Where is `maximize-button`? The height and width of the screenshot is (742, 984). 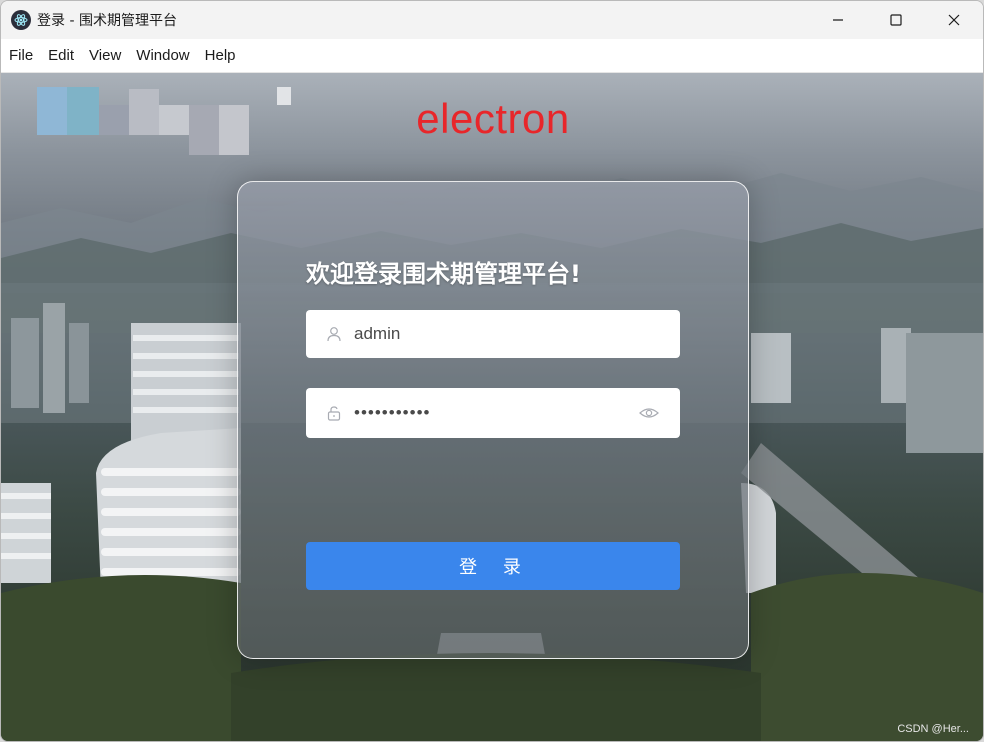 maximize-button is located at coordinates (896, 20).